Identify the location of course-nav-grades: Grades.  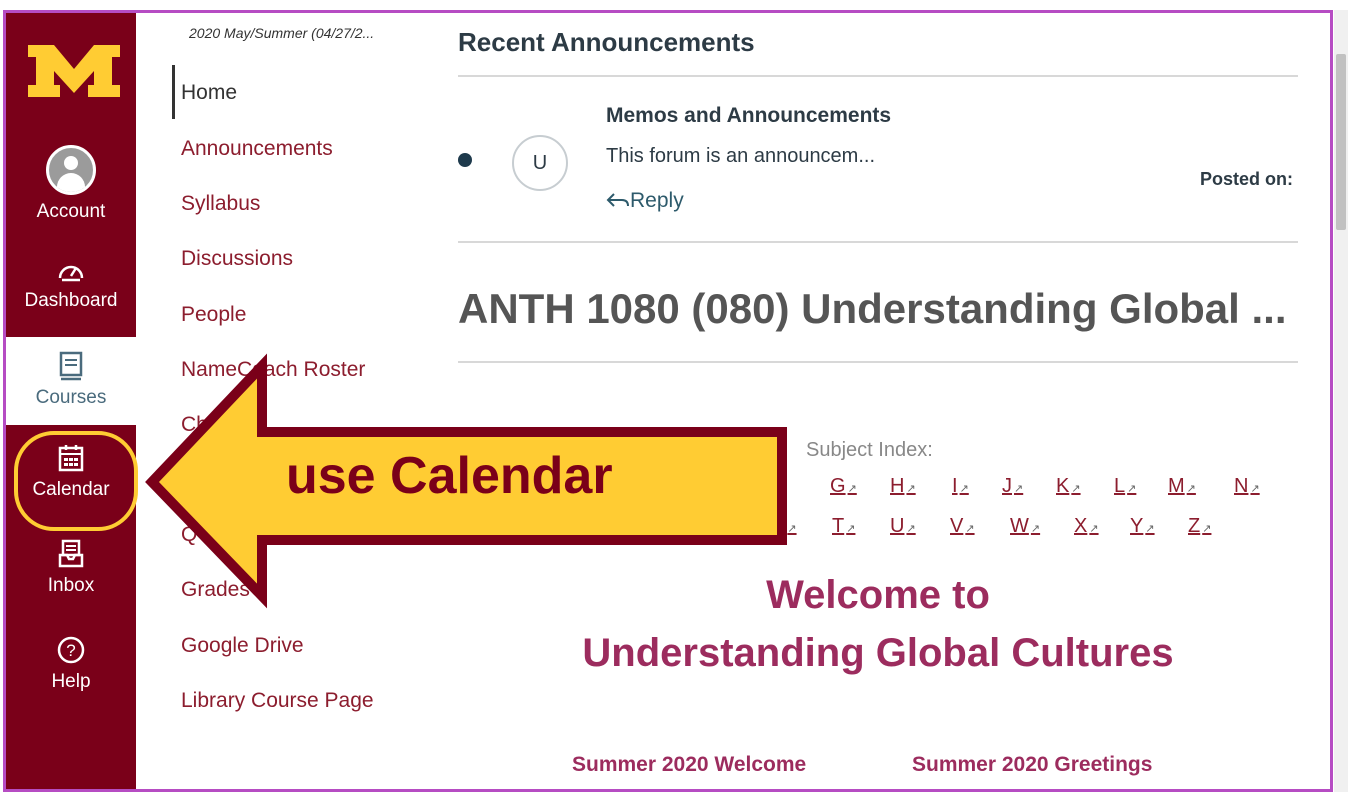
(215, 590).